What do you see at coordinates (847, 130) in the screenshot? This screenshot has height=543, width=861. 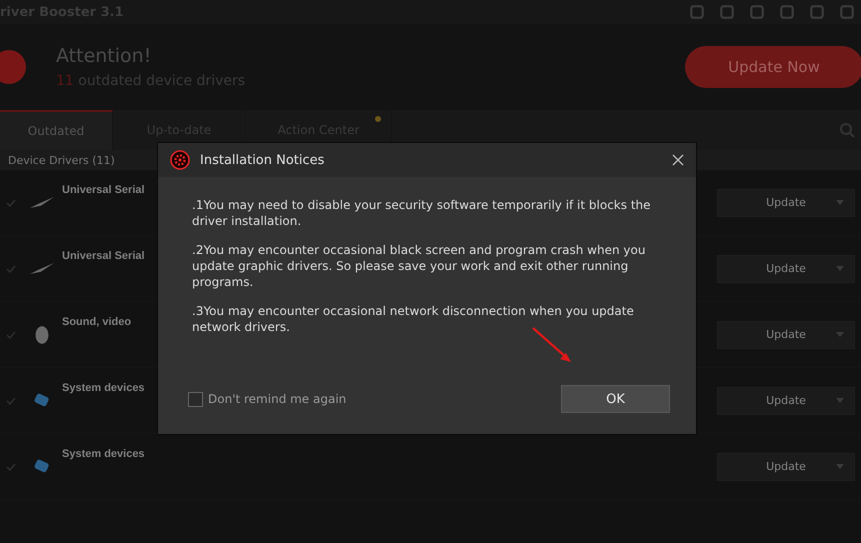 I see `search-icon` at bounding box center [847, 130].